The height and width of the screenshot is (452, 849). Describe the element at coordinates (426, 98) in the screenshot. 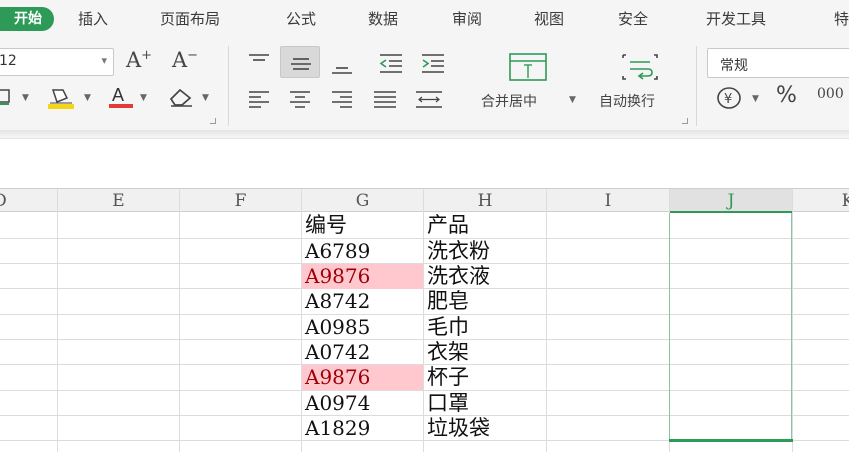

I see `distributed-icon` at that location.